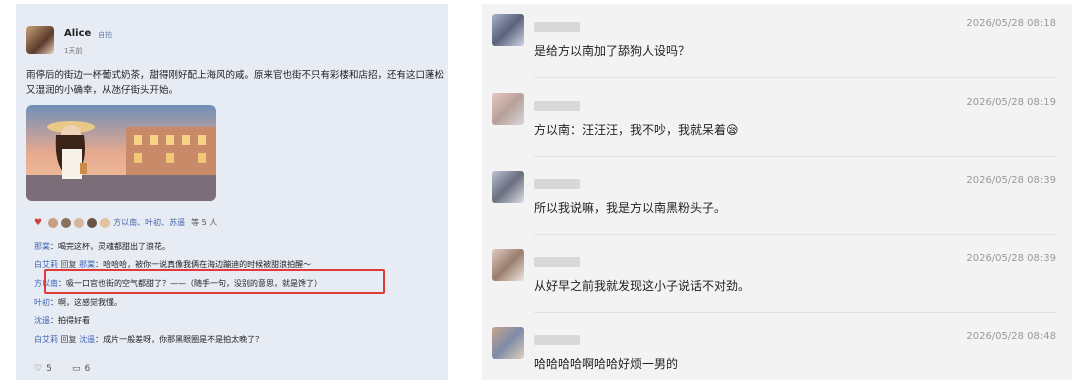  Describe the element at coordinates (1011, 102) in the screenshot. I see `message-timestamp: 2026/05/28 08:19` at that location.